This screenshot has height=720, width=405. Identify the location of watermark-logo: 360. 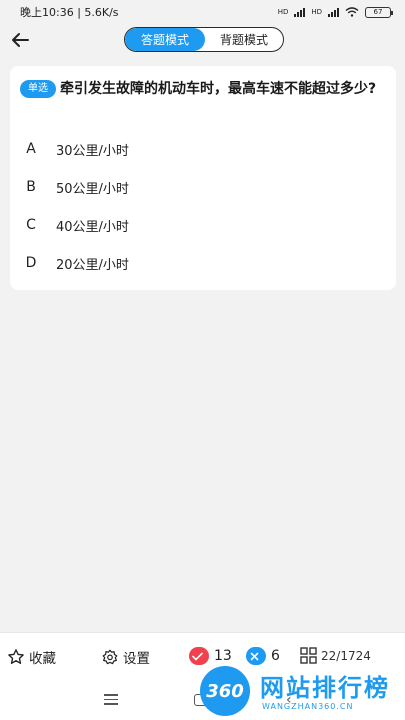
(225, 691).